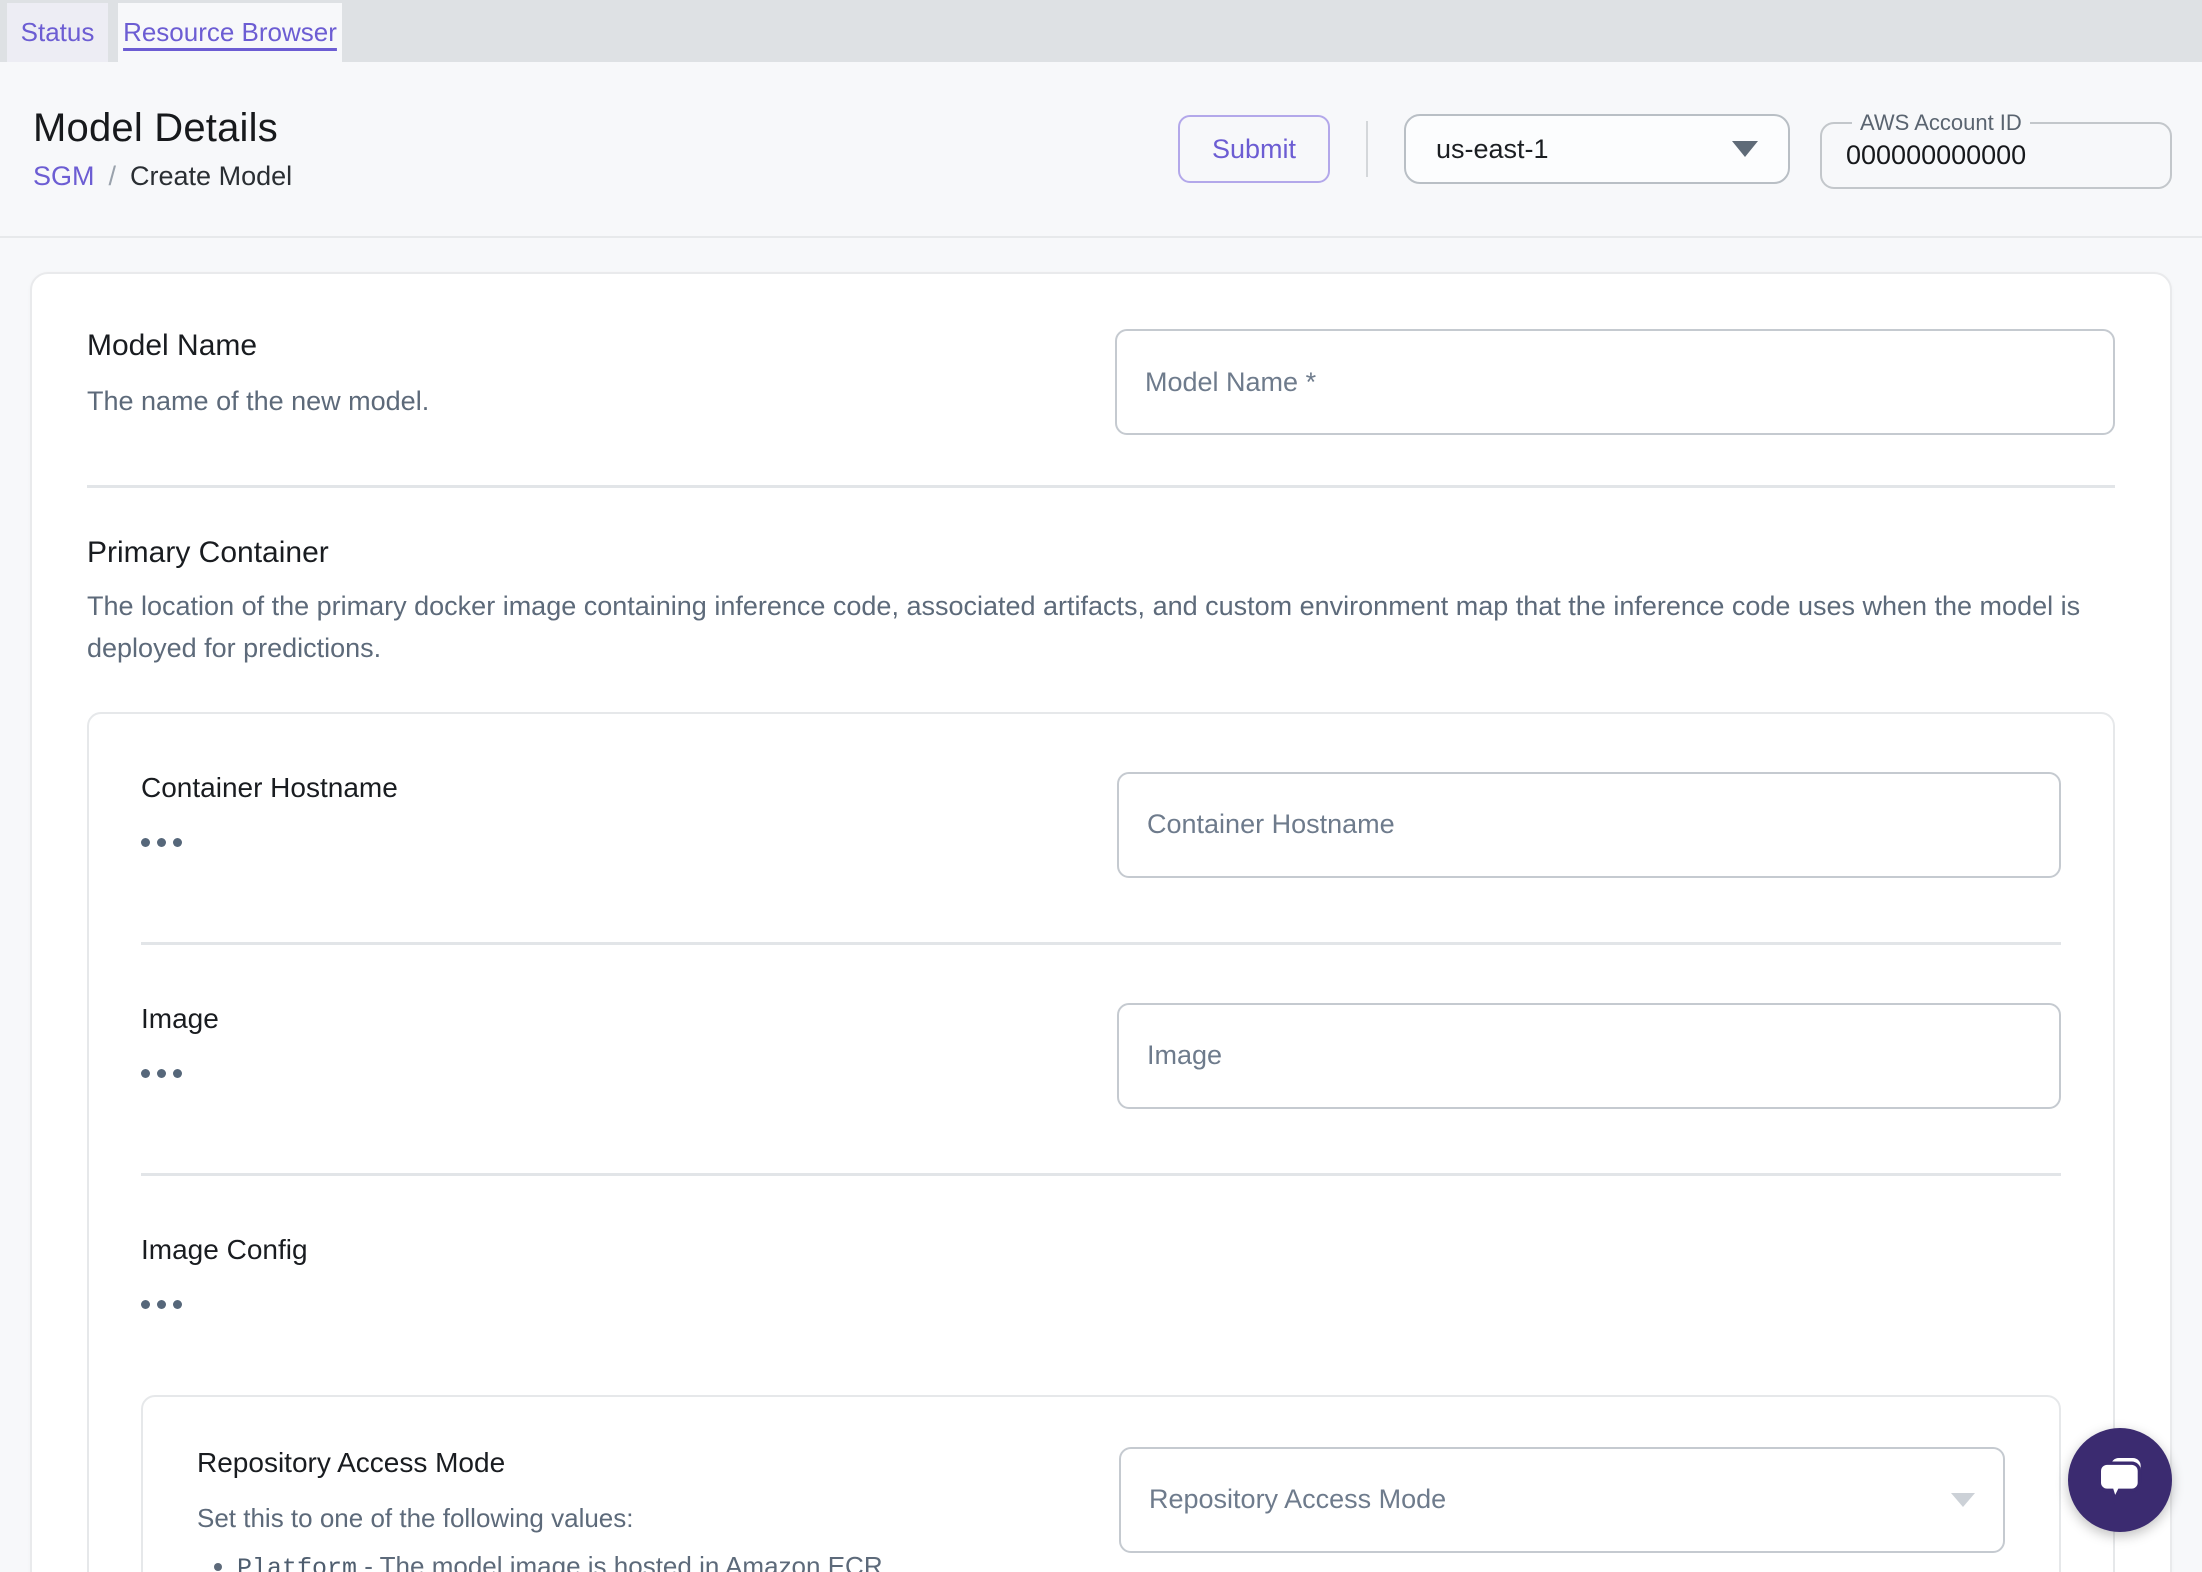 The height and width of the screenshot is (1572, 2202). What do you see at coordinates (269, 787) in the screenshot?
I see `container-hostname-label: Container Hostname` at bounding box center [269, 787].